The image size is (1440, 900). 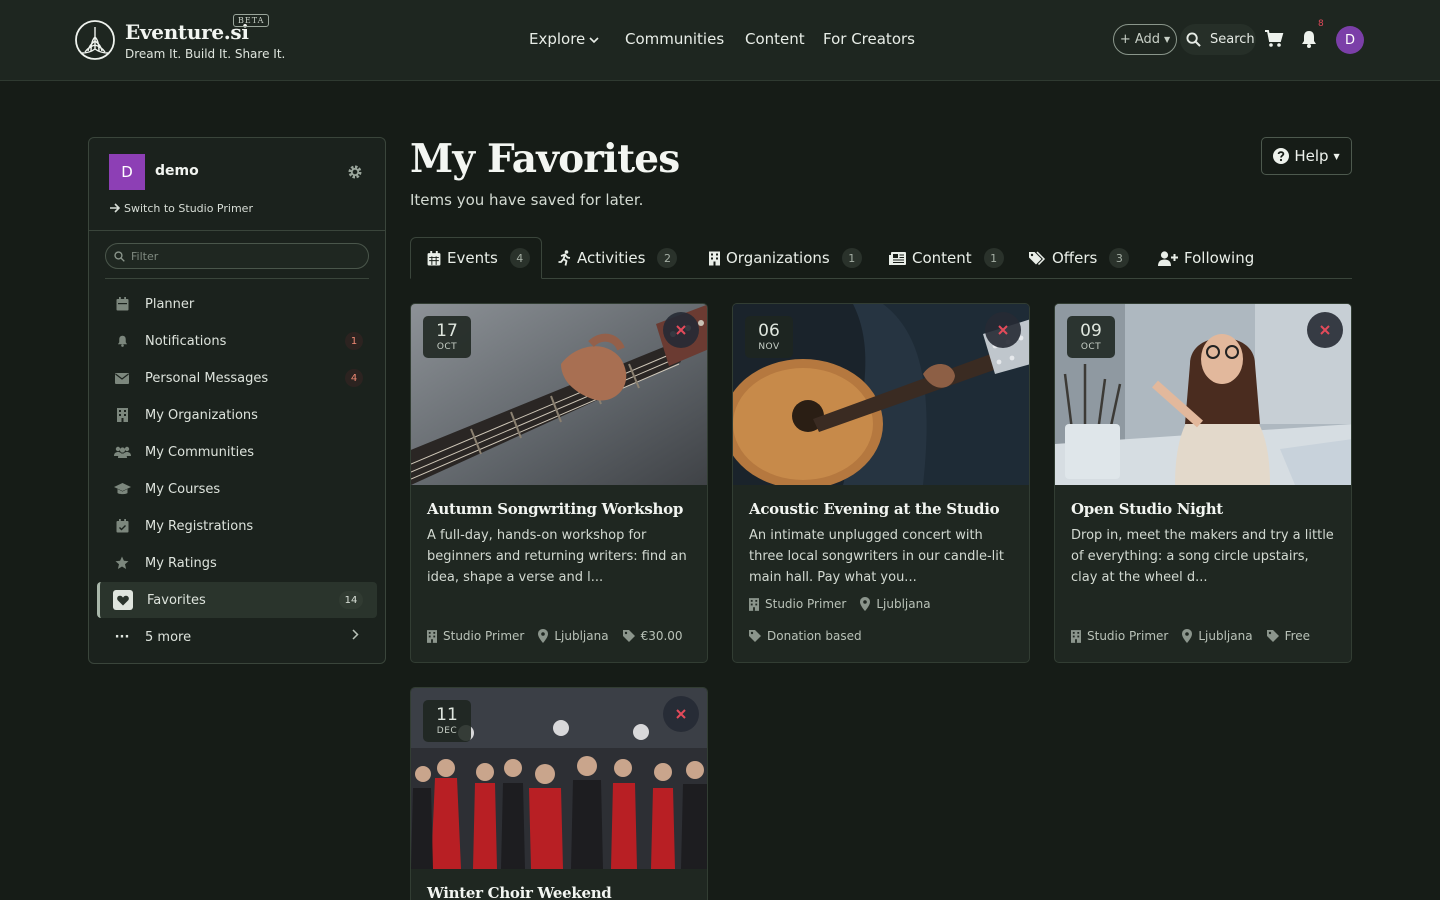 What do you see at coordinates (869, 39) in the screenshot?
I see `nav-for-creators: For Creators` at bounding box center [869, 39].